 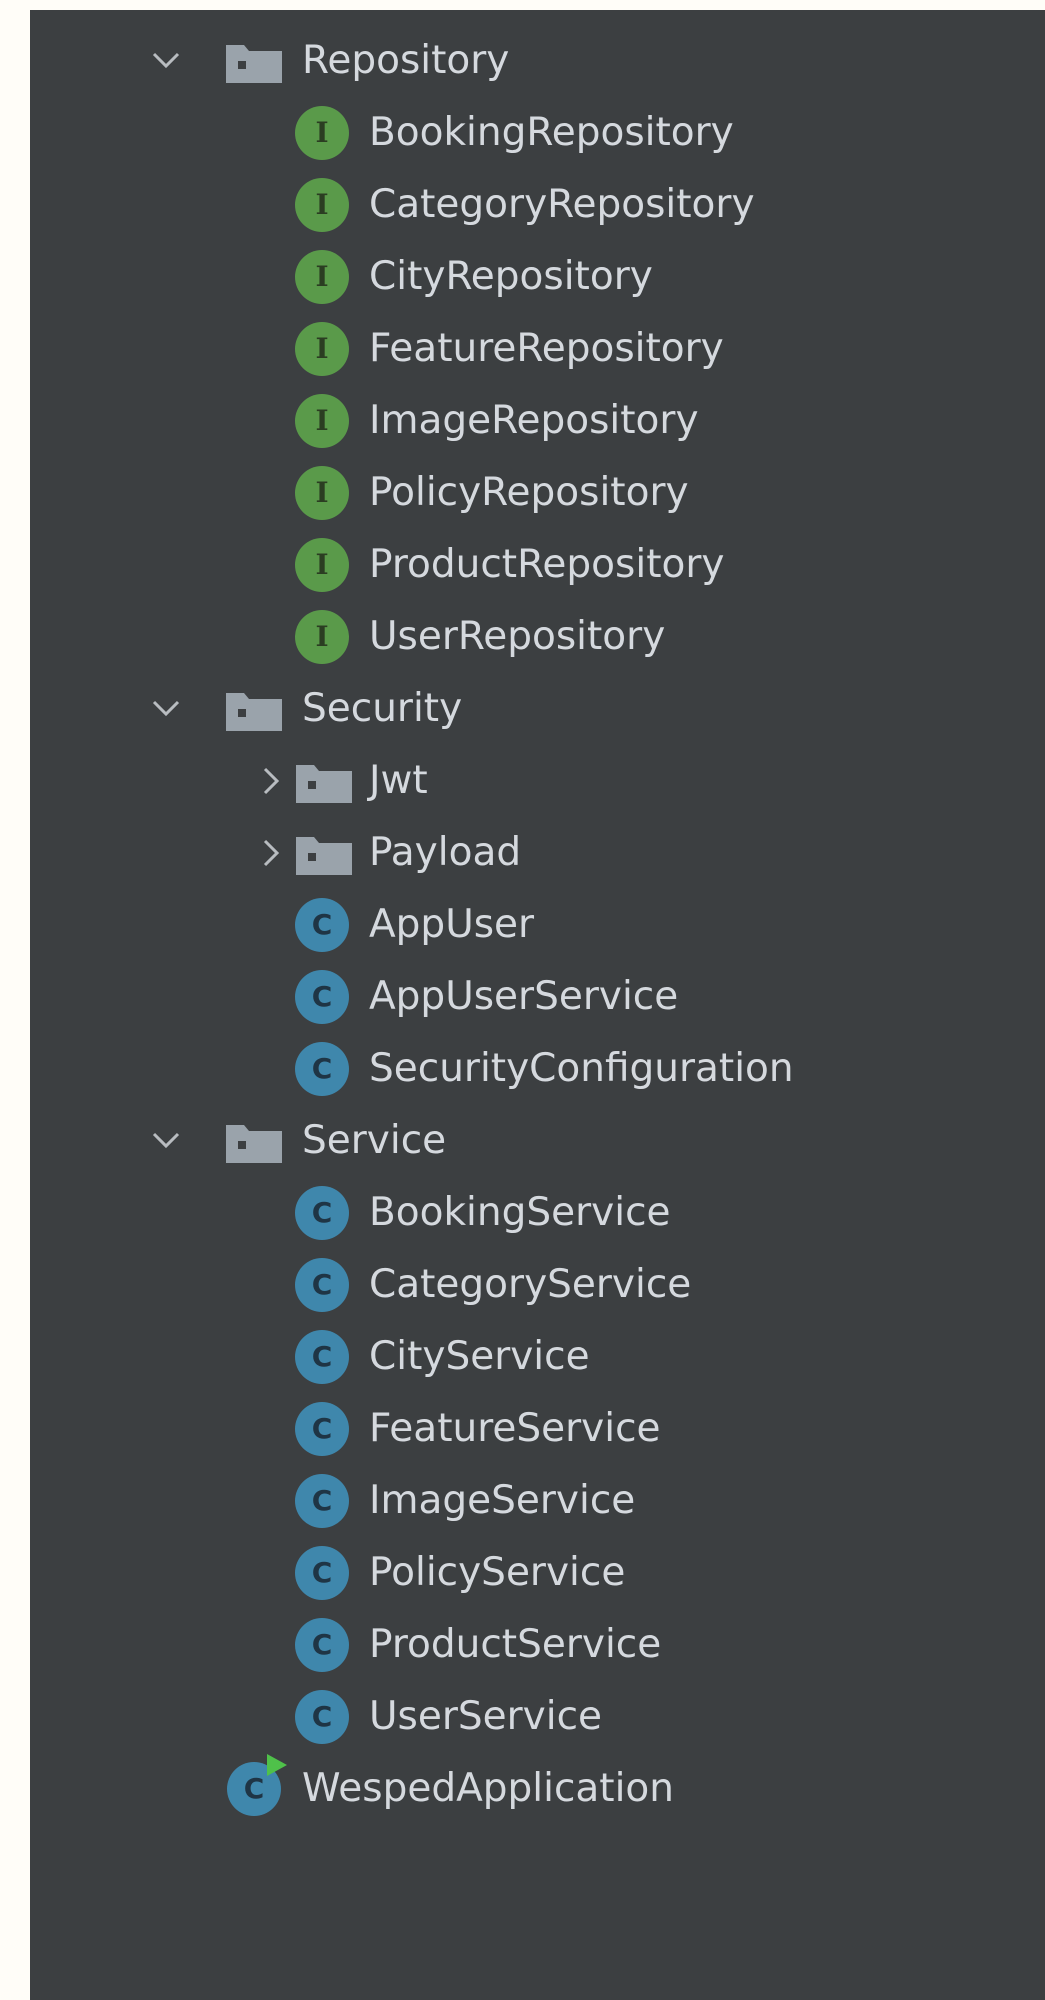 What do you see at coordinates (445, 852) in the screenshot?
I see `tree-folder-label: Payload` at bounding box center [445, 852].